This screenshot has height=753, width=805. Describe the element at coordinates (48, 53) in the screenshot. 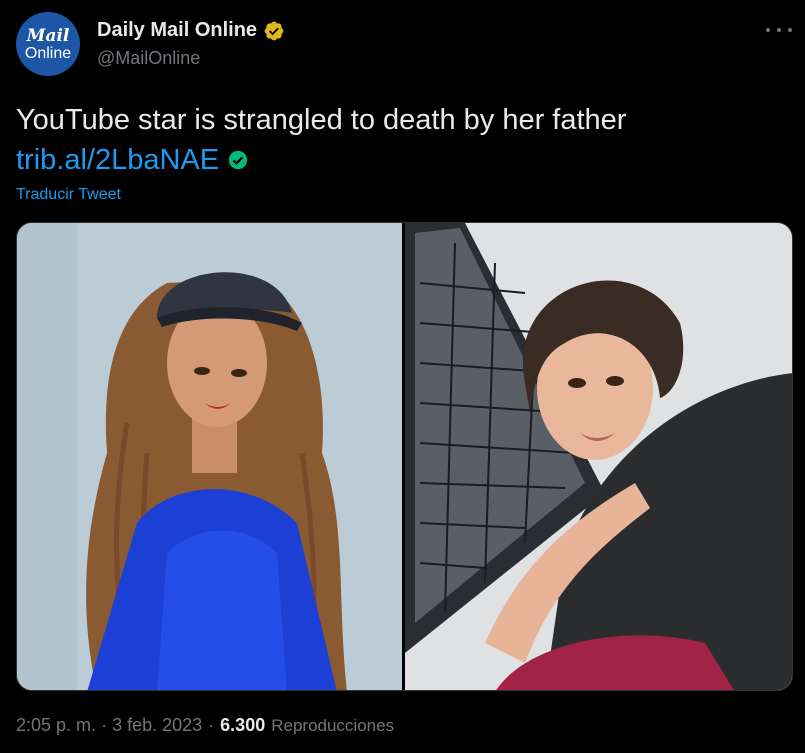

I see `avatar-logo-bottom: Online` at that location.